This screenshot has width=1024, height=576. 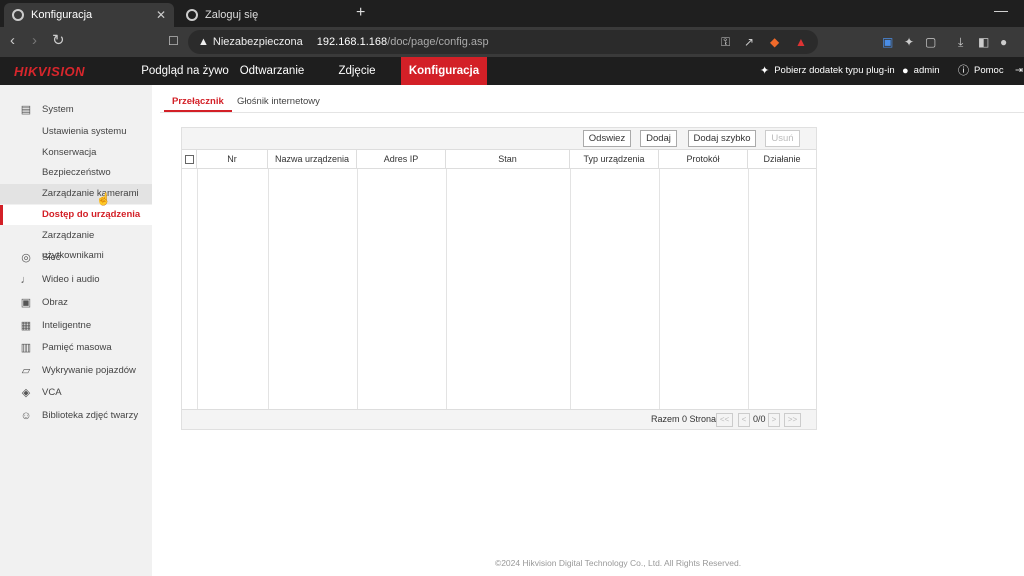 I want to click on select-all-checkbox, so click(x=189, y=159).